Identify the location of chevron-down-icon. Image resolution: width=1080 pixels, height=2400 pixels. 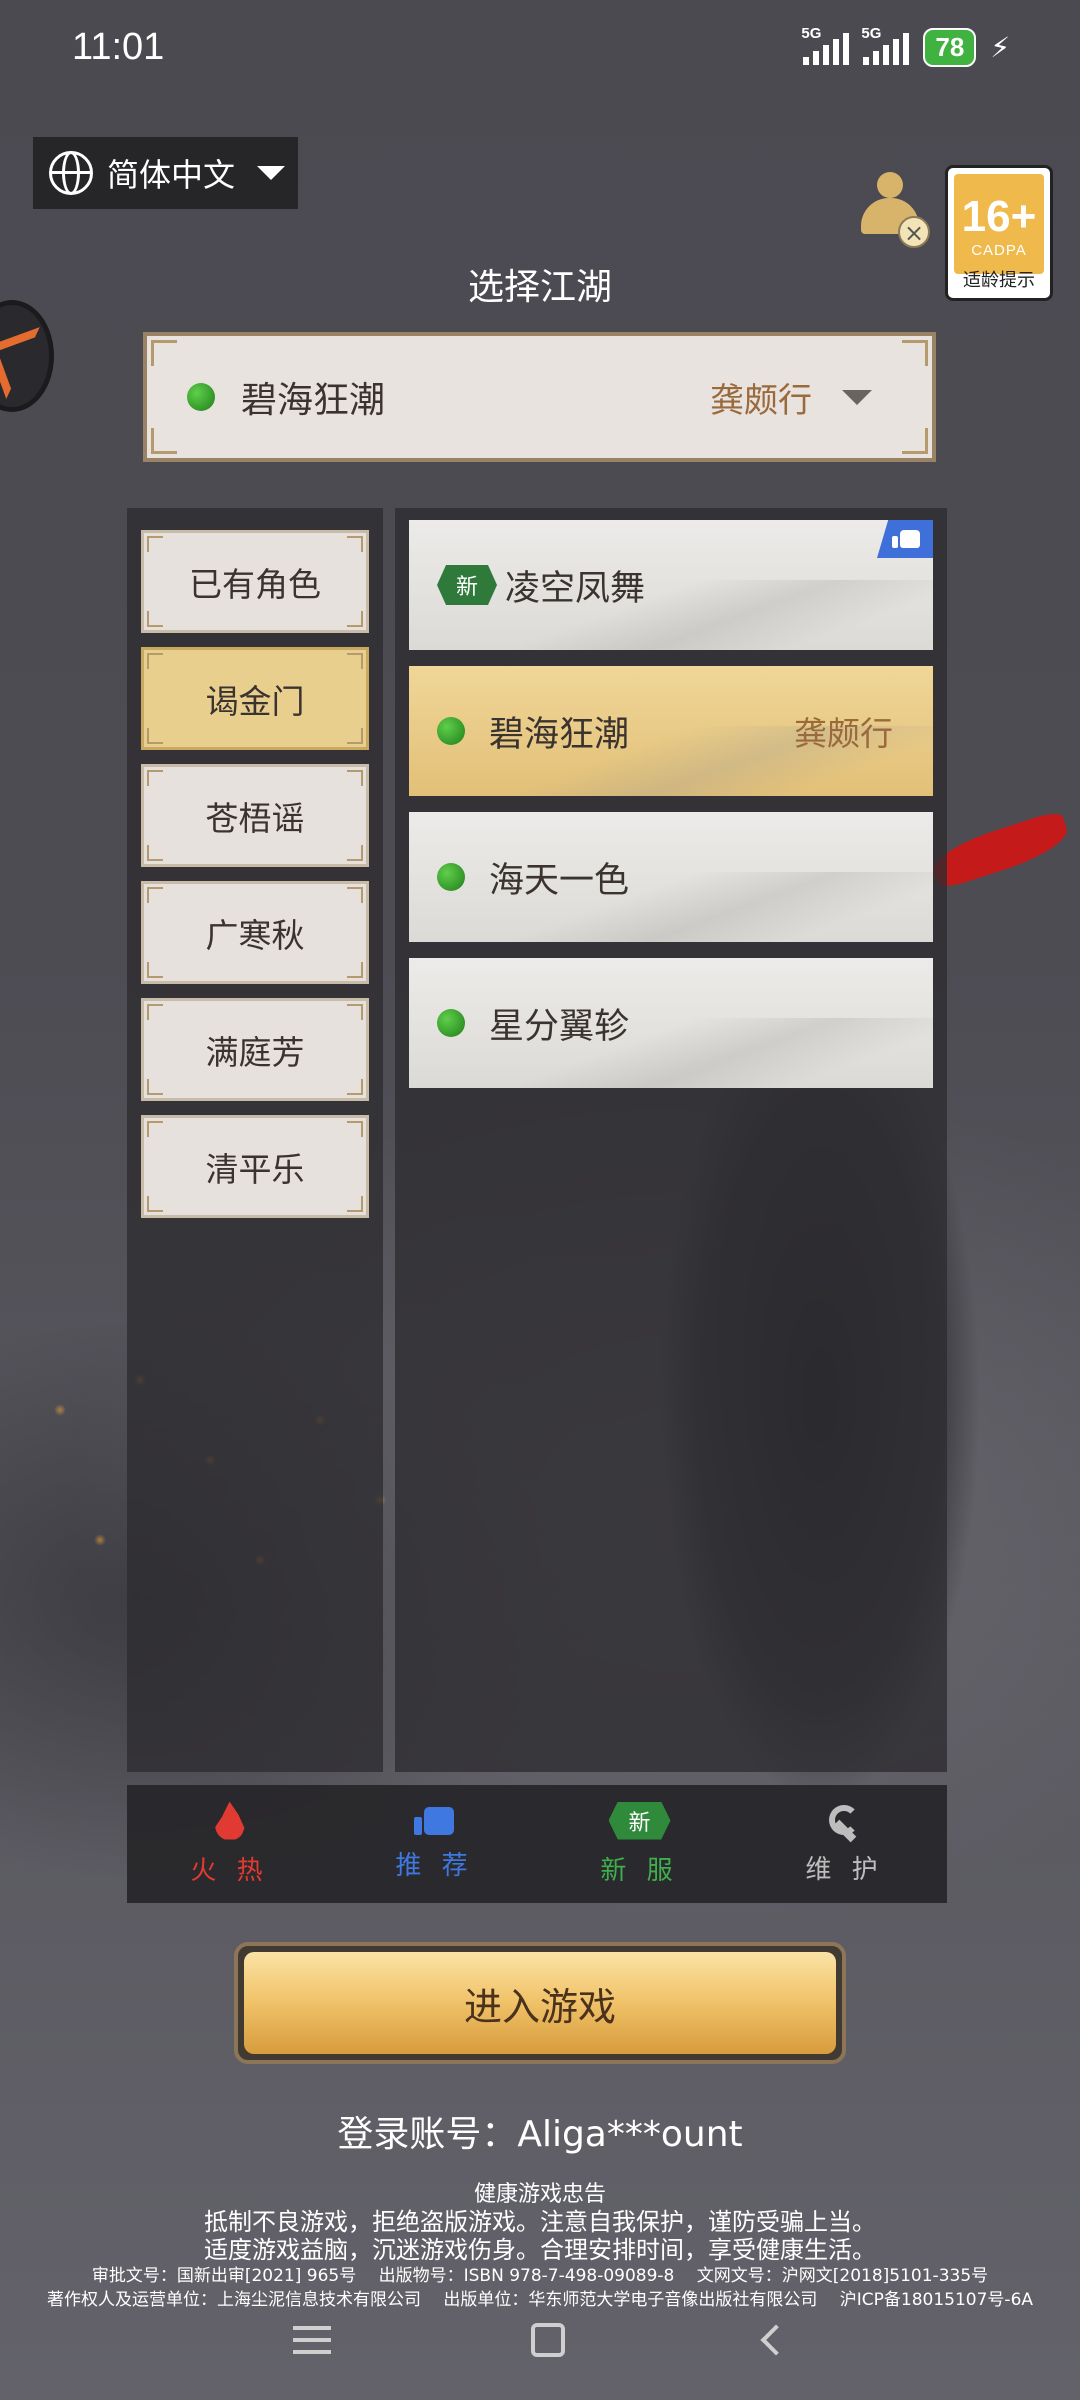
(857, 397).